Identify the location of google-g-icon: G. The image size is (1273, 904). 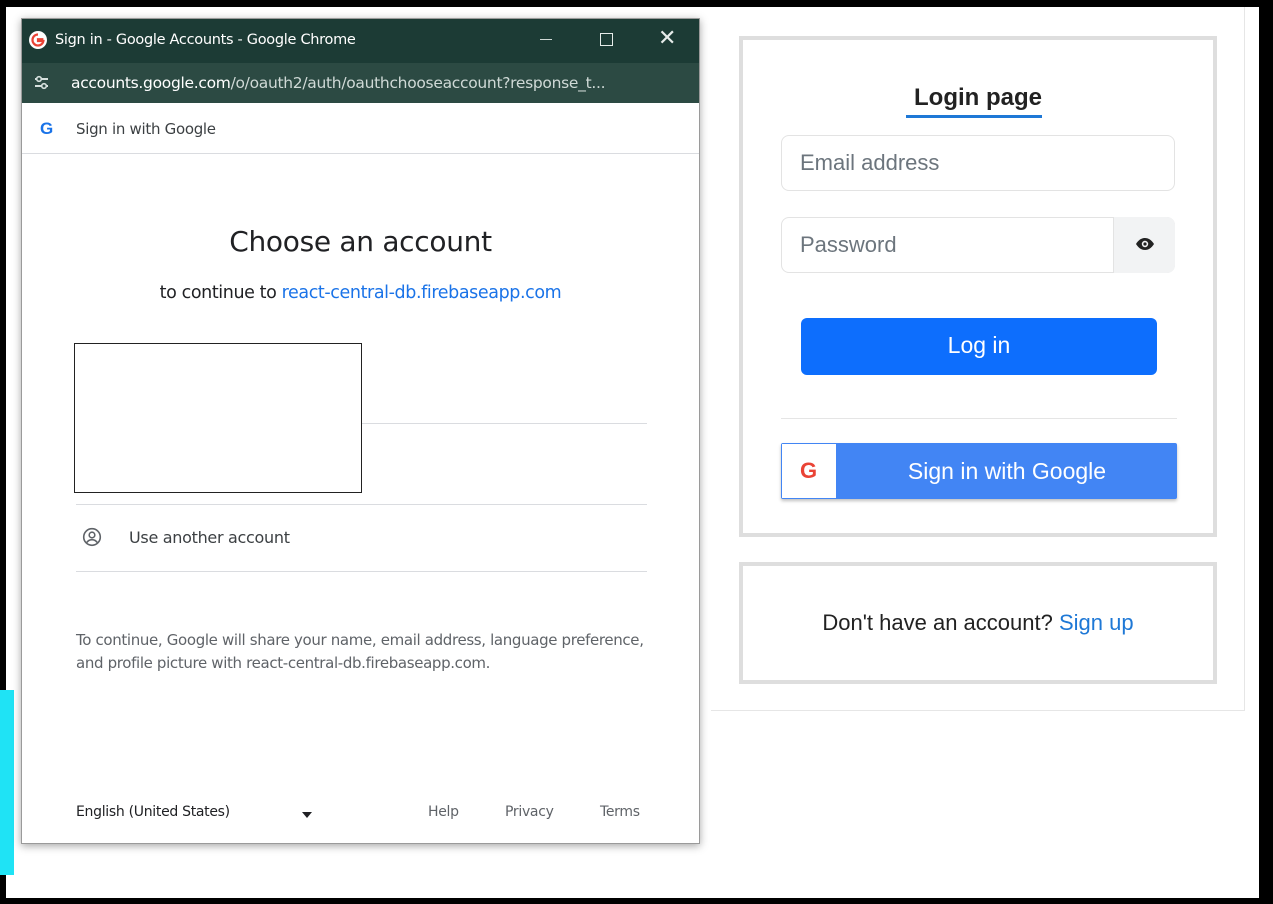
(809, 470).